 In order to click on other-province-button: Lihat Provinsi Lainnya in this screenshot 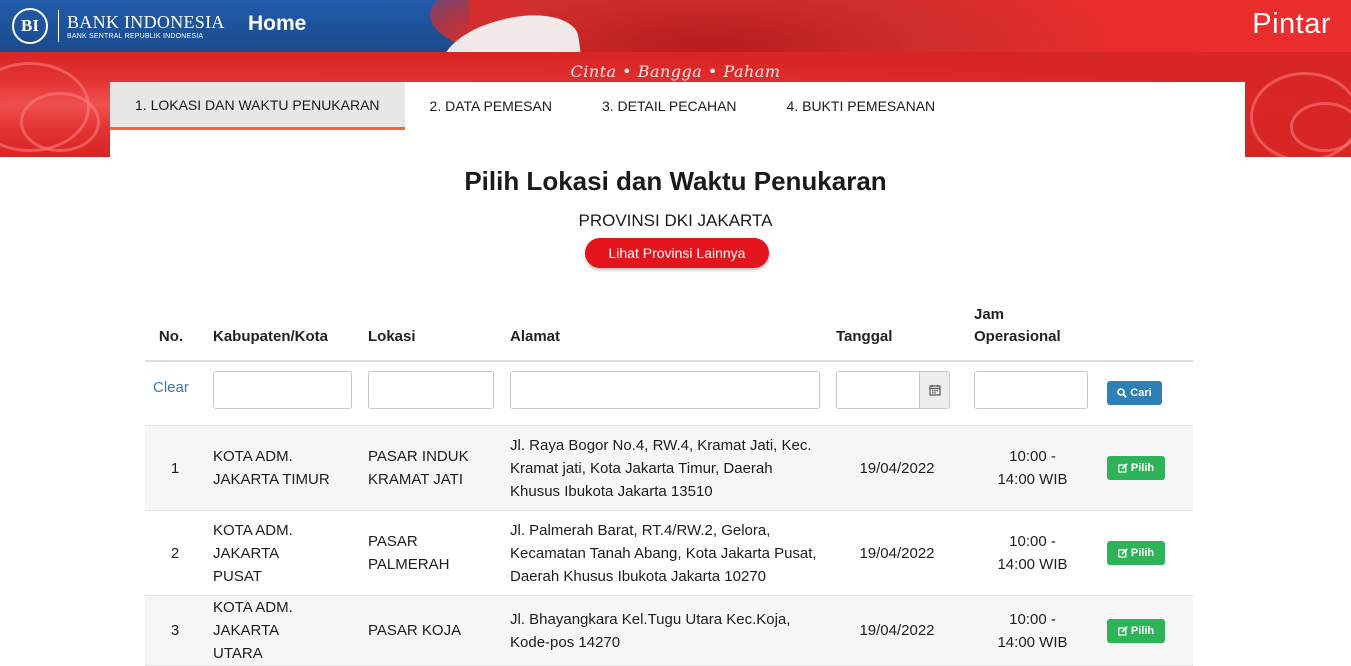, I will do `click(677, 253)`.